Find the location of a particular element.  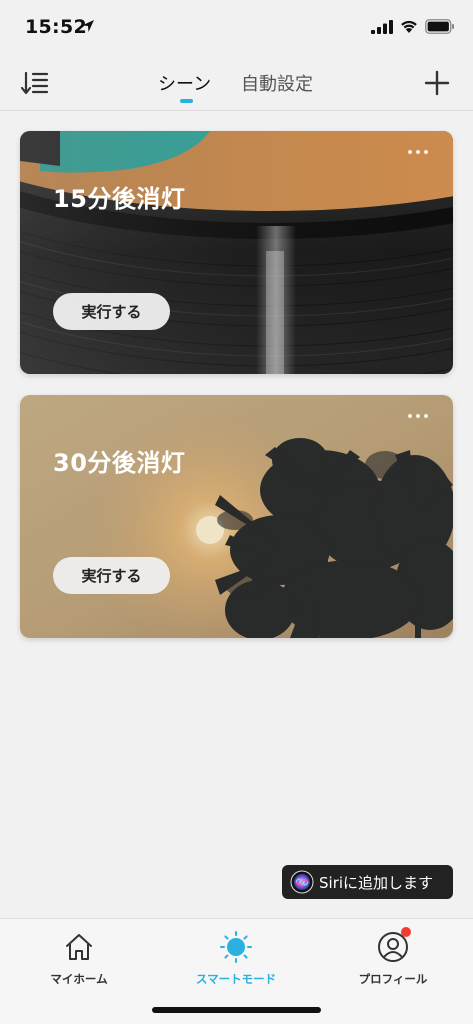

nav-bar: シーン 自動設定 is located at coordinates (236, 83).